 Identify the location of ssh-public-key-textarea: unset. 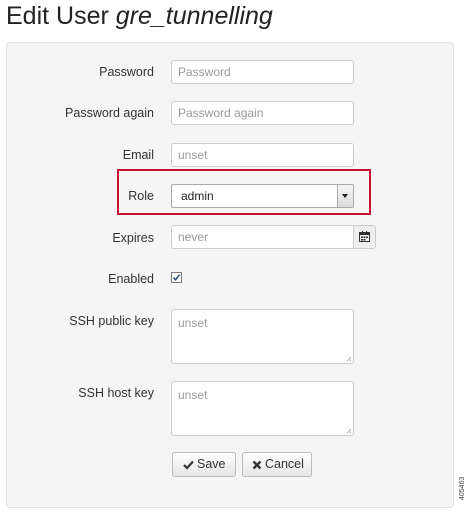
(262, 336).